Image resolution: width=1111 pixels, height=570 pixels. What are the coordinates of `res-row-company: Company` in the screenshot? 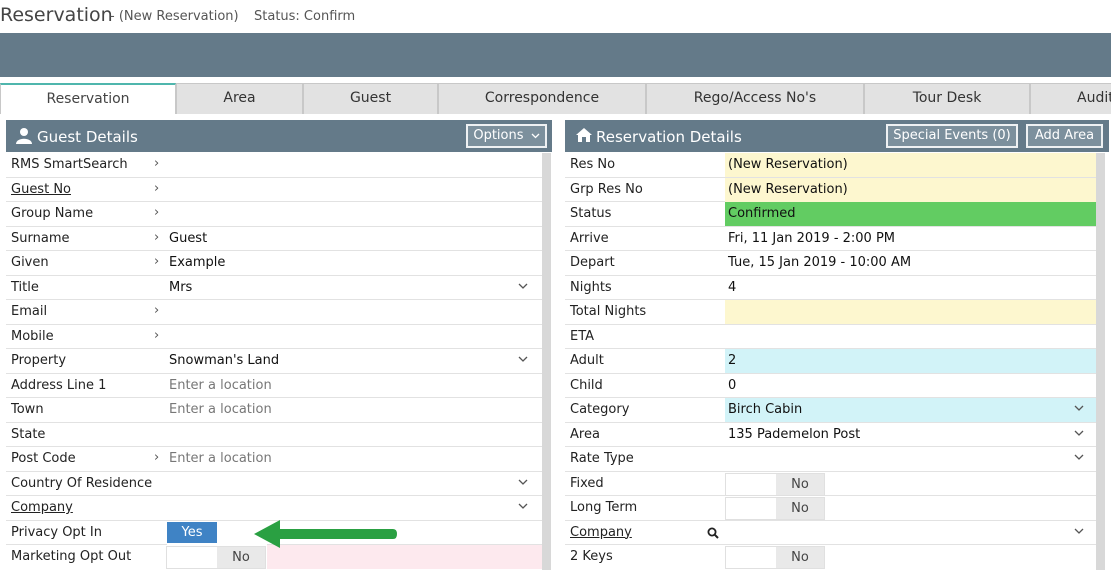 It's located at (830, 533).